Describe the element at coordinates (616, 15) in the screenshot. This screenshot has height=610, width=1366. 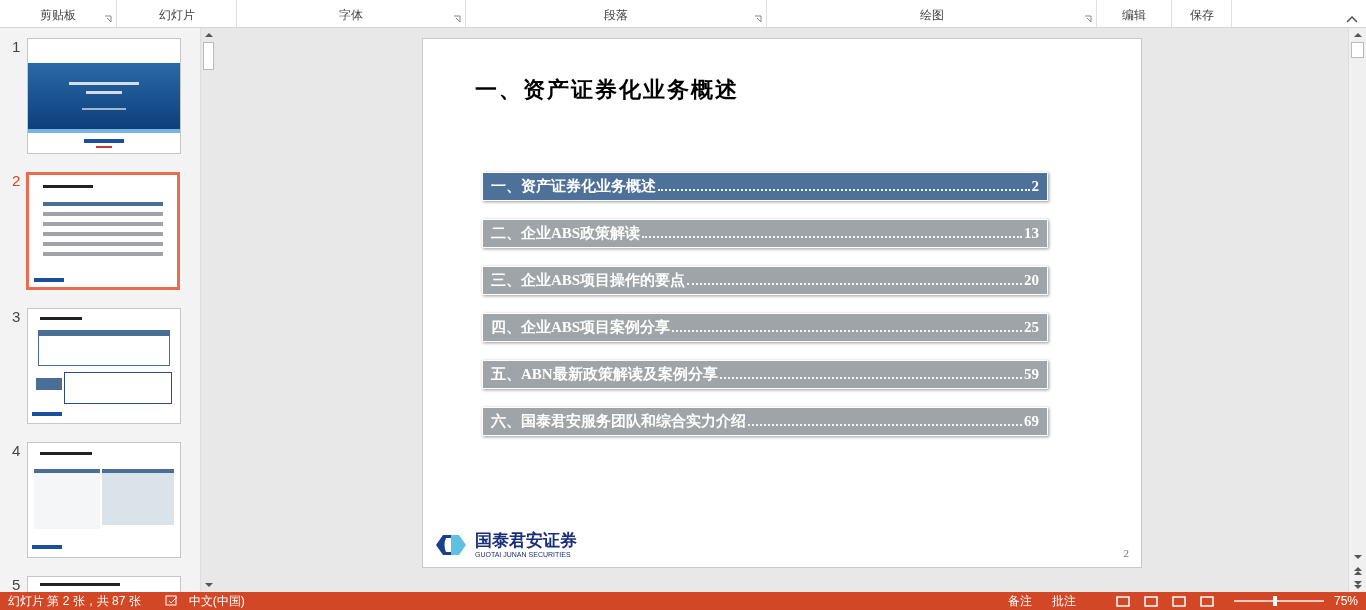
I see `ribbon-group-label: 段落` at that location.